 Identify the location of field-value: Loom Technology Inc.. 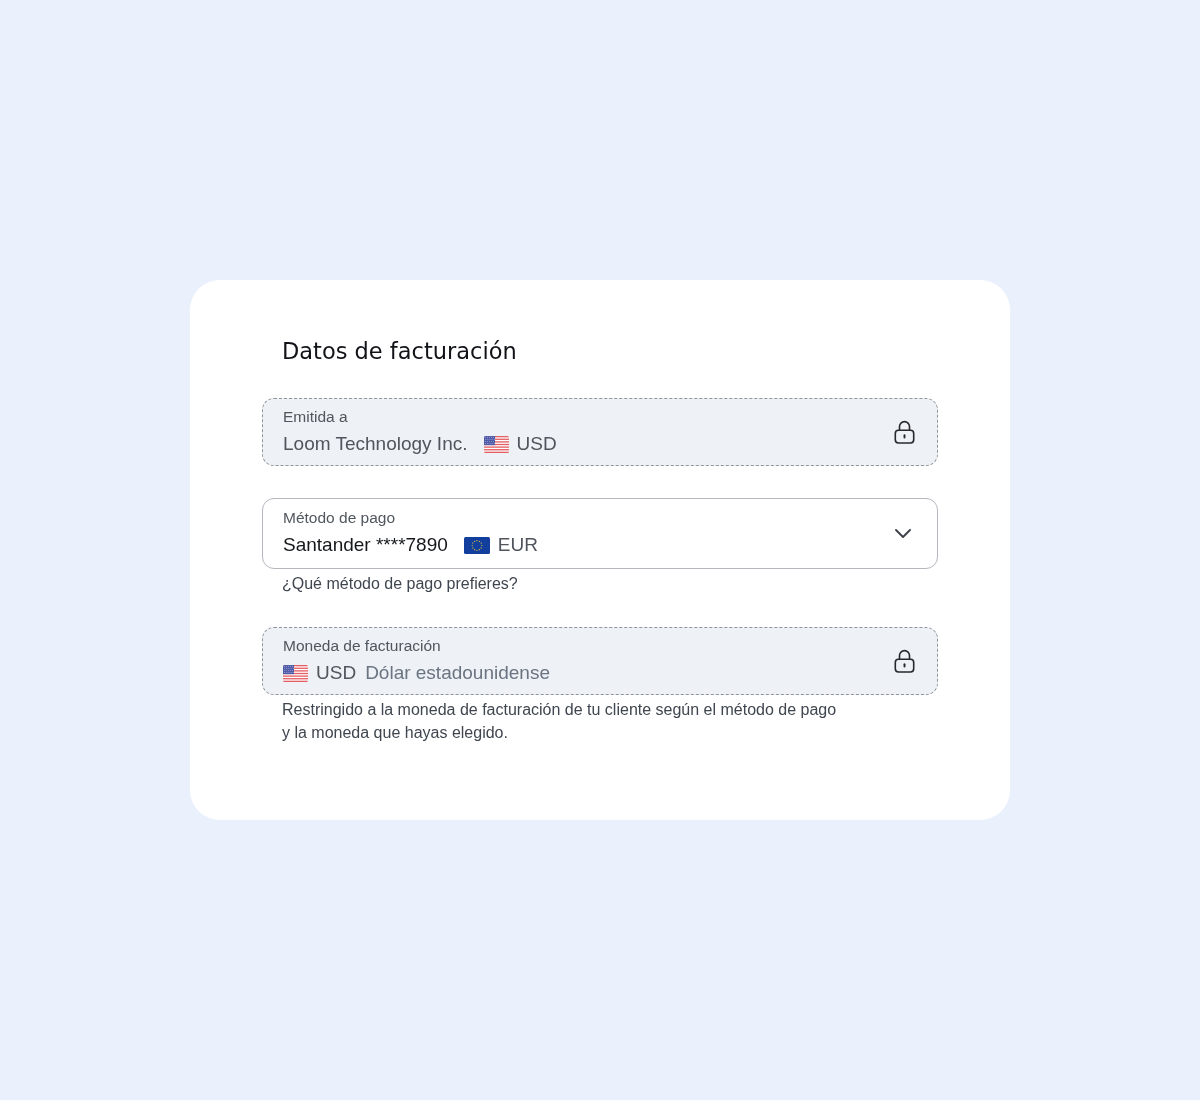
(375, 444).